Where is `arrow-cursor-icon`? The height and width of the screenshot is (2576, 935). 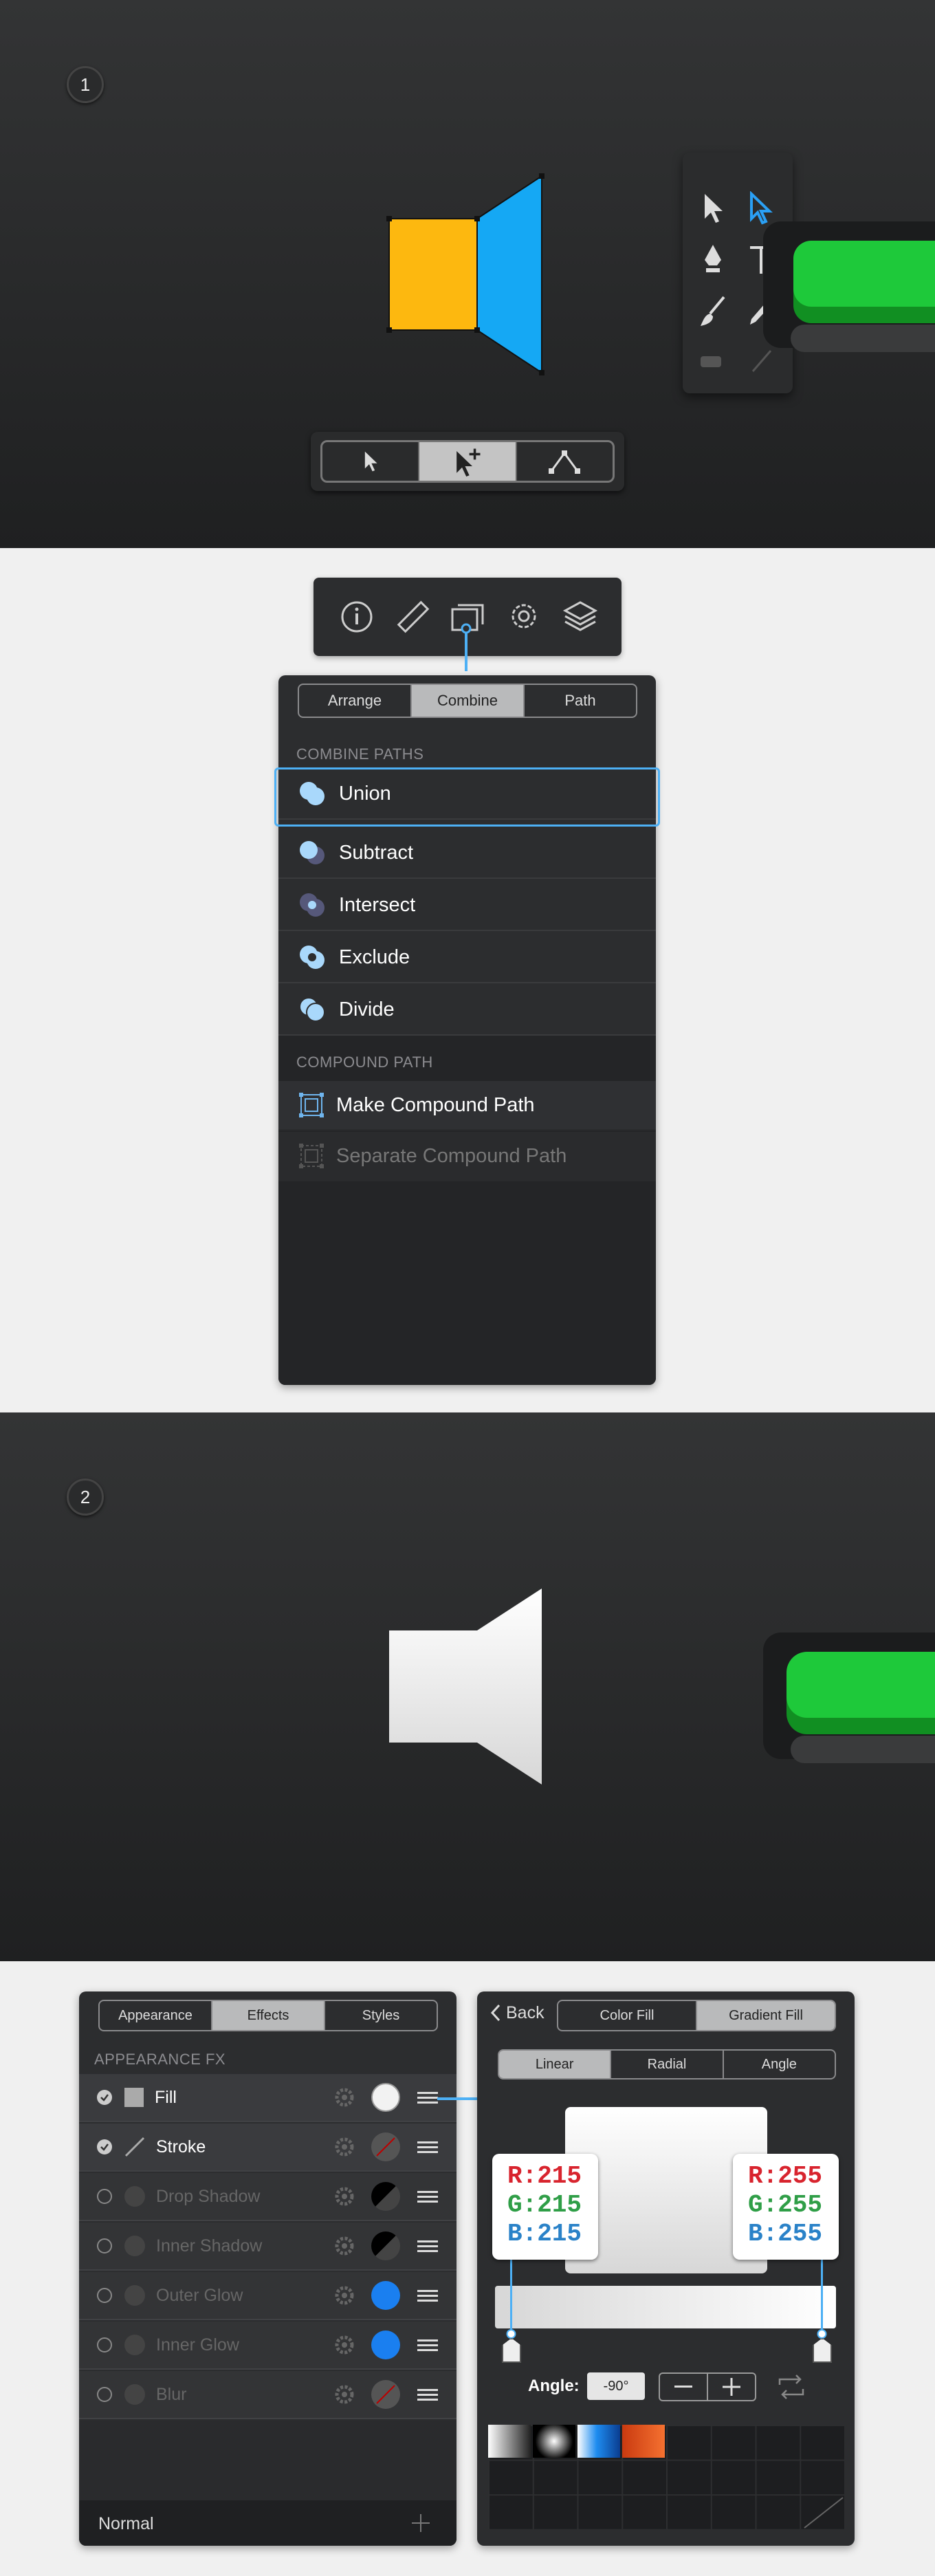
arrow-cursor-icon is located at coordinates (713, 208).